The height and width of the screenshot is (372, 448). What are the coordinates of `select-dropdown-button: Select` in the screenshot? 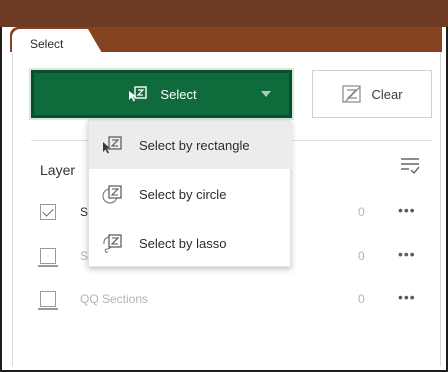 It's located at (161, 94).